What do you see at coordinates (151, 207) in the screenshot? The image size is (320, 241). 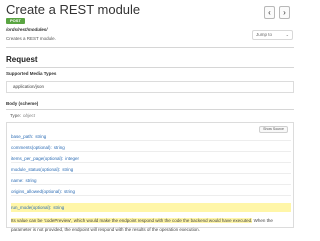 I see `list-item-highlighted: run_mode(optional): string` at bounding box center [151, 207].